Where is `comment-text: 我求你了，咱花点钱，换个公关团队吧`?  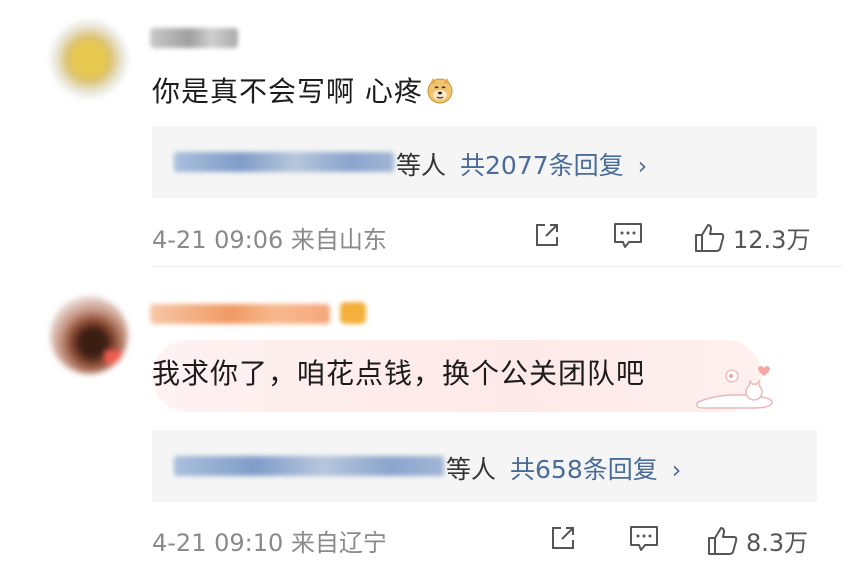
comment-text: 我求你了，咱花点钱，换个公关团队吧 is located at coordinates (399, 373).